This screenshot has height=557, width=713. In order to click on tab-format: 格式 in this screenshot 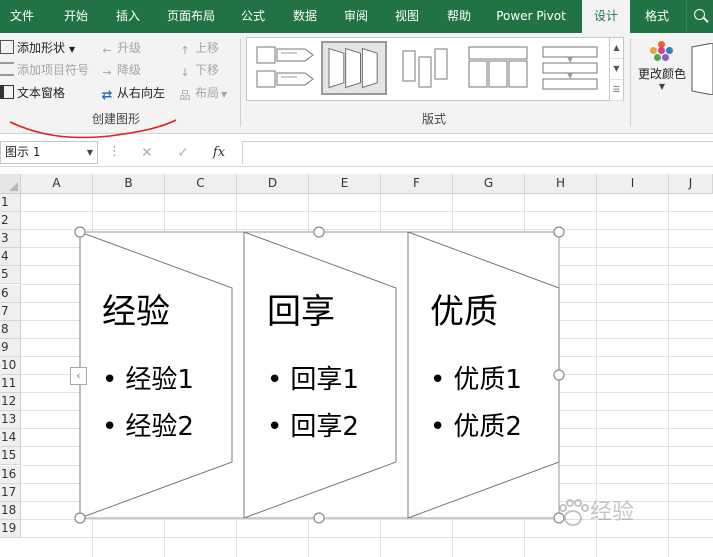, I will do `click(657, 16)`.